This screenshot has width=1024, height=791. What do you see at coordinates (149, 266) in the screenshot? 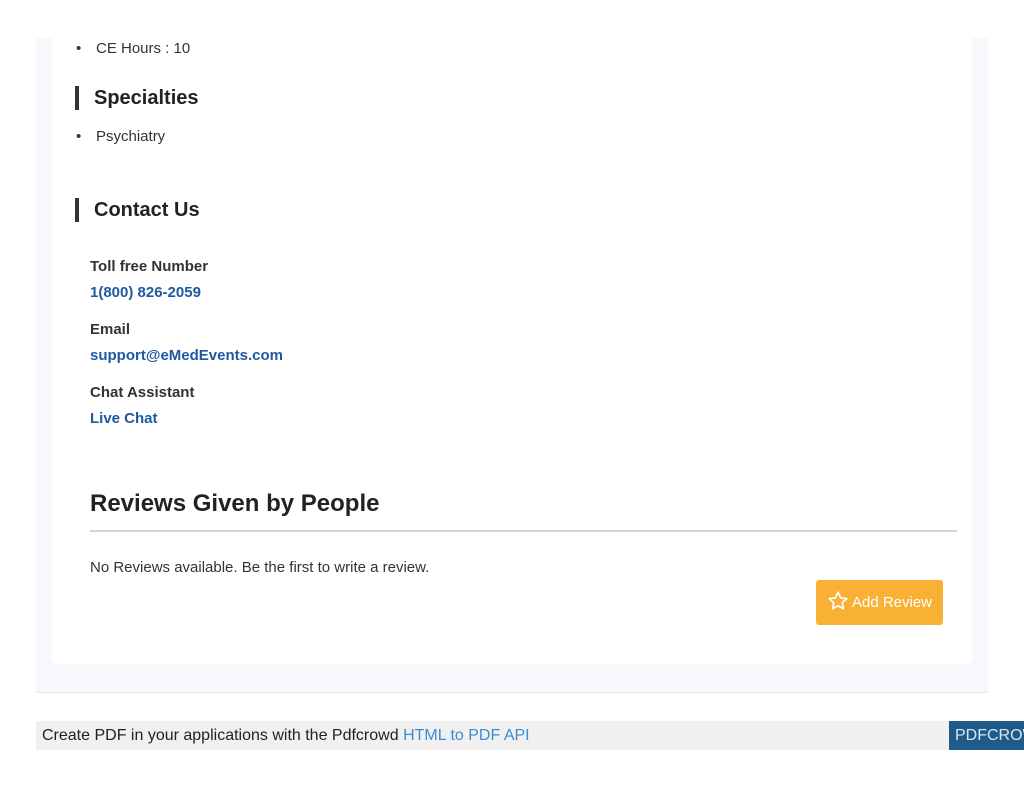
I see `toll-free-label: Toll free Number` at bounding box center [149, 266].